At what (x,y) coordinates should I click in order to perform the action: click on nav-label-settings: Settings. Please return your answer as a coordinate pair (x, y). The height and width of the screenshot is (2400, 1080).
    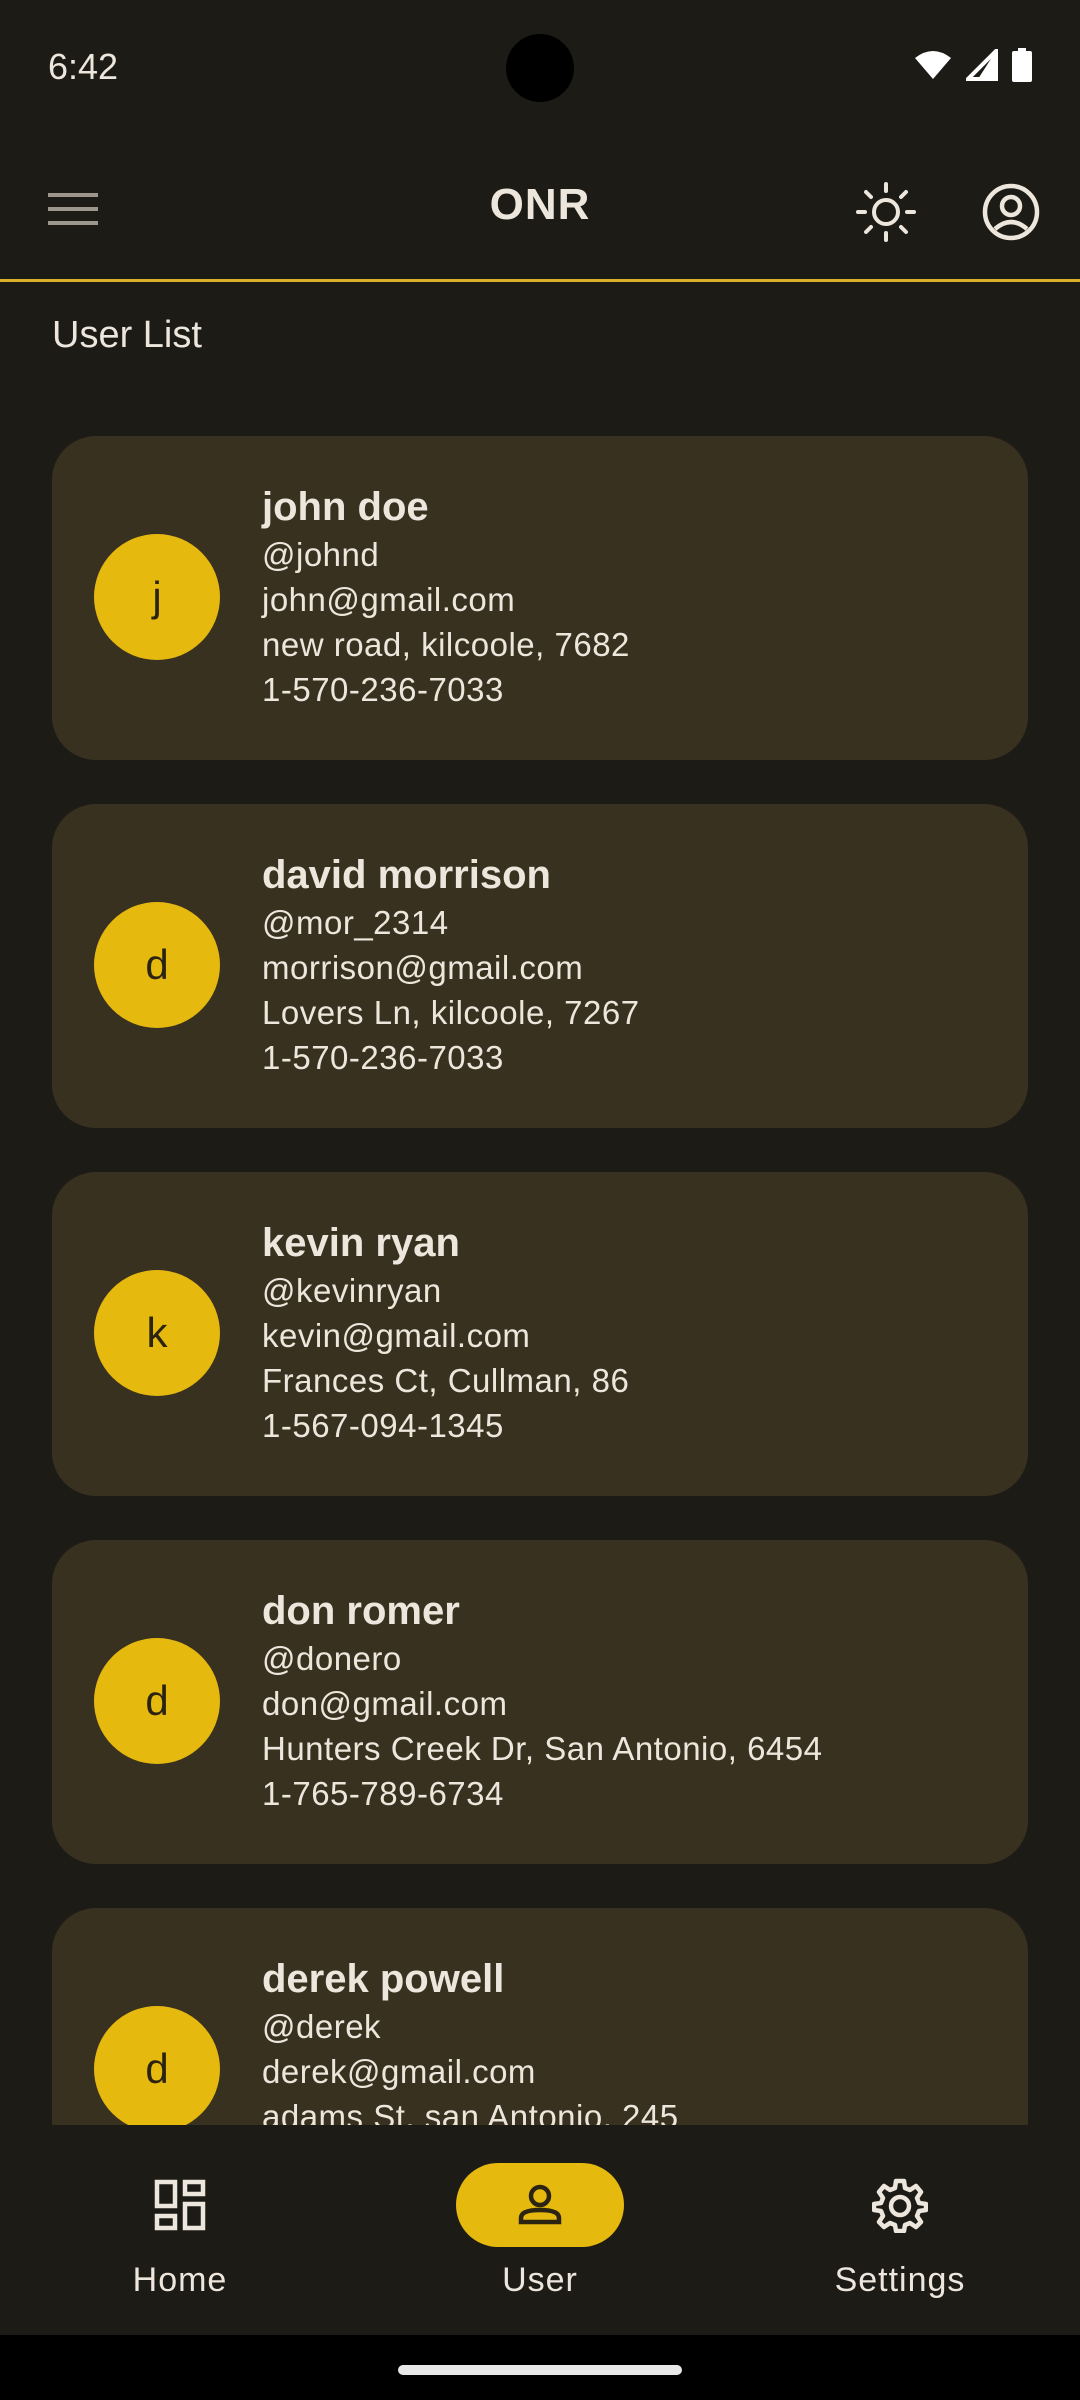
    Looking at the image, I should click on (900, 2280).